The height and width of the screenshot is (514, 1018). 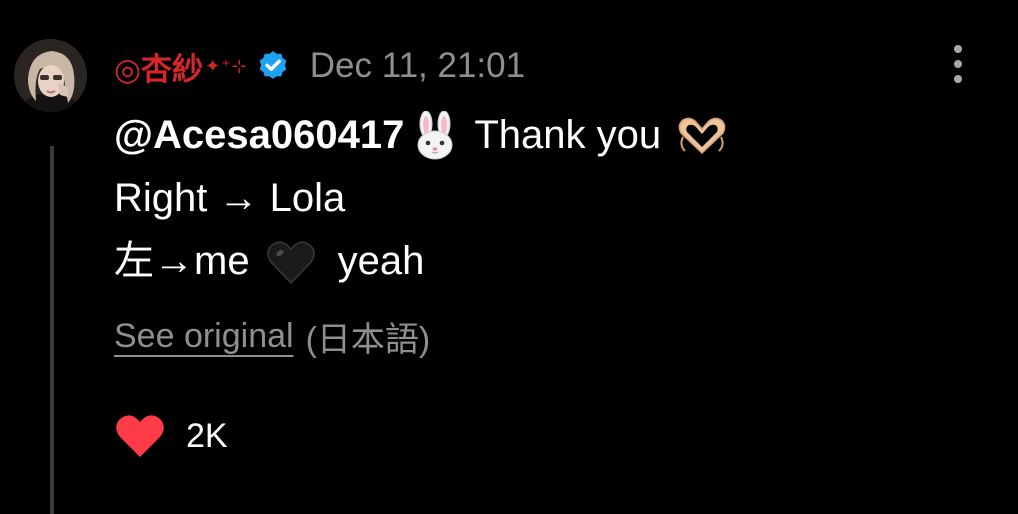 I want to click on translation-notice: See original (日本語), so click(x=272, y=336).